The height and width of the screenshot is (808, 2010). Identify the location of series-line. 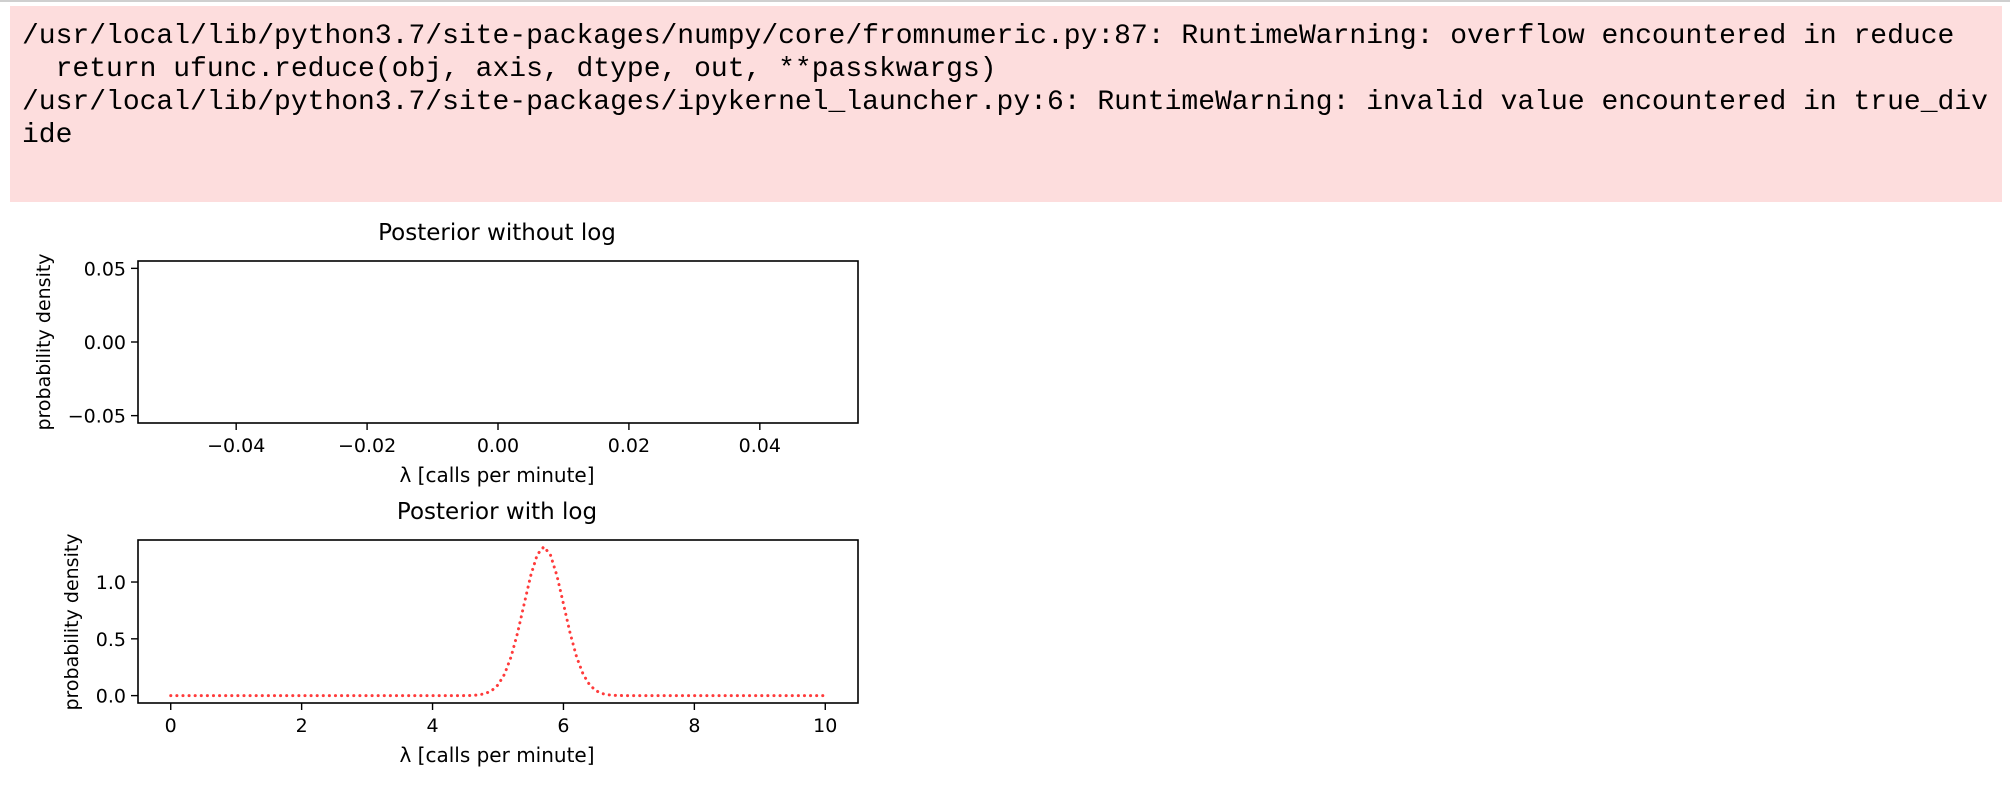
(498, 621).